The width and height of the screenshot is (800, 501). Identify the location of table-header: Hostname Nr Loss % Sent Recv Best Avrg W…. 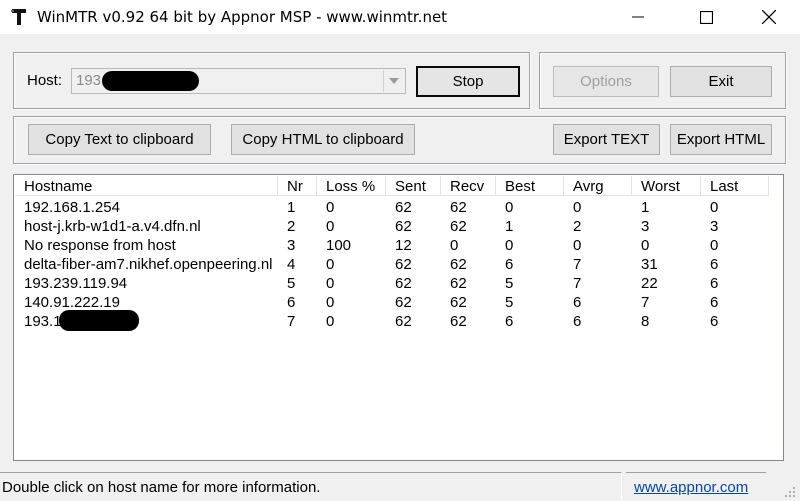
(398, 186).